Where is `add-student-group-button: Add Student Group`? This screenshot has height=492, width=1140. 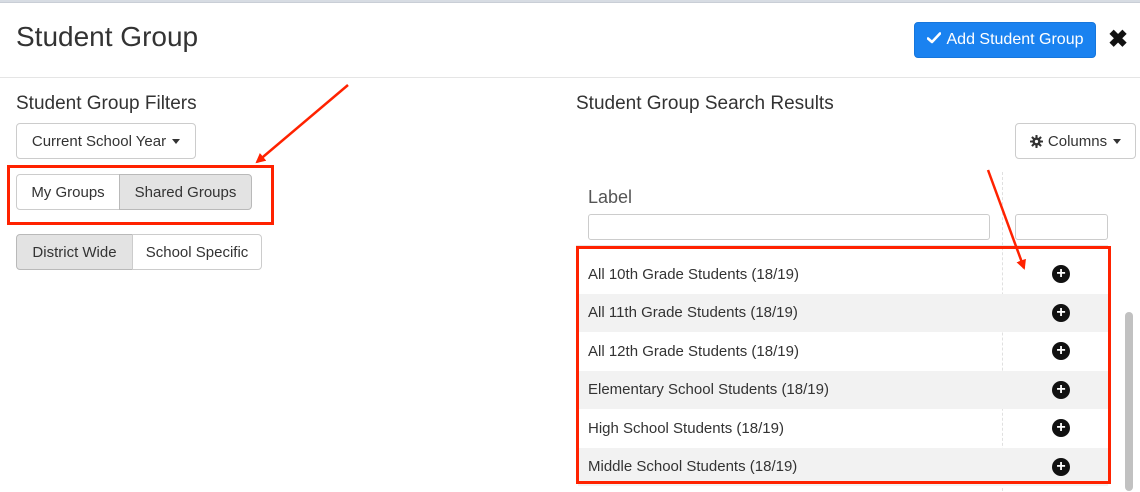 add-student-group-button: Add Student Group is located at coordinates (1005, 40).